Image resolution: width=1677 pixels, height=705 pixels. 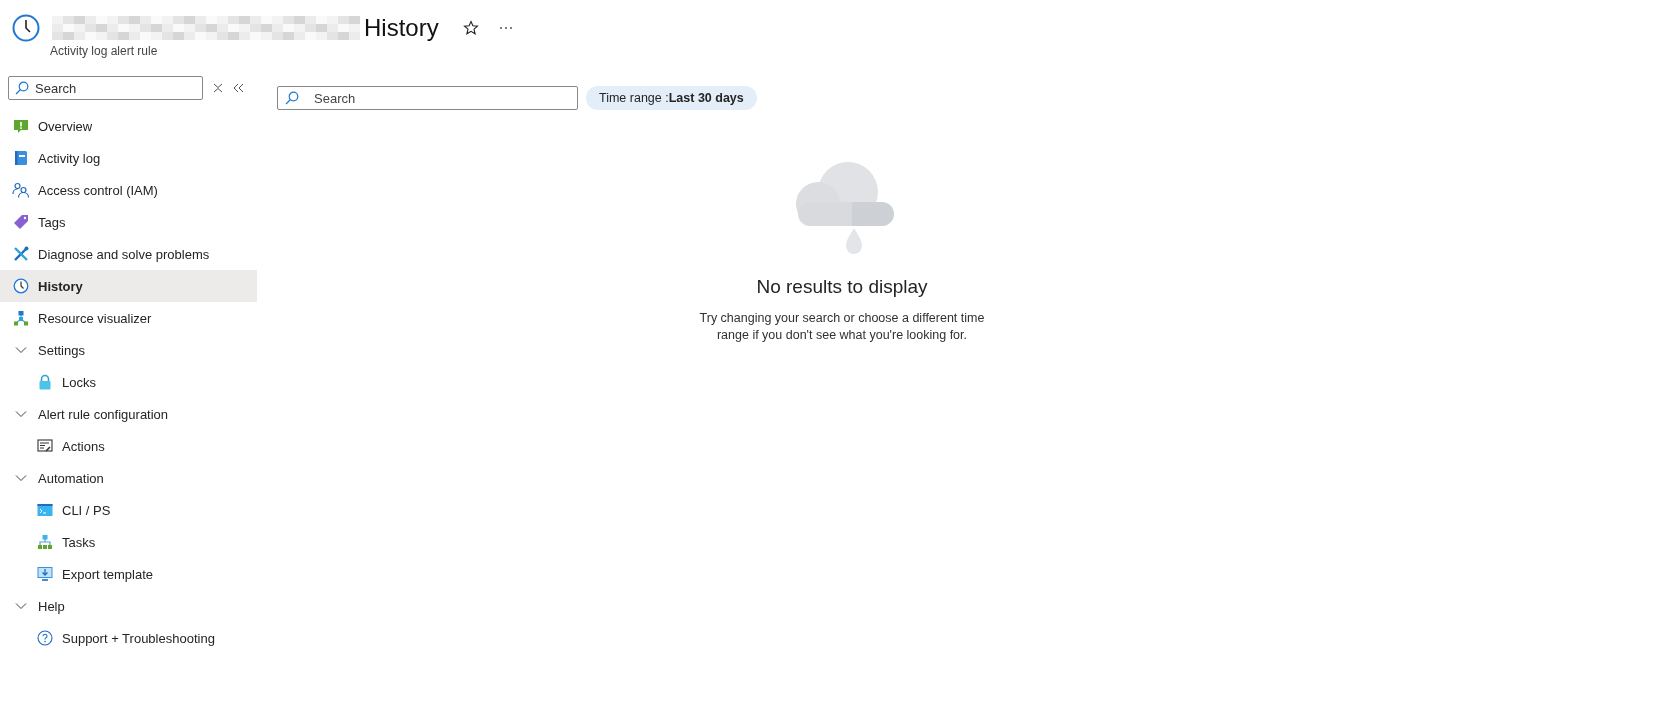 What do you see at coordinates (671, 98) in the screenshot?
I see `time-range-filter: Time range :Last 30 days` at bounding box center [671, 98].